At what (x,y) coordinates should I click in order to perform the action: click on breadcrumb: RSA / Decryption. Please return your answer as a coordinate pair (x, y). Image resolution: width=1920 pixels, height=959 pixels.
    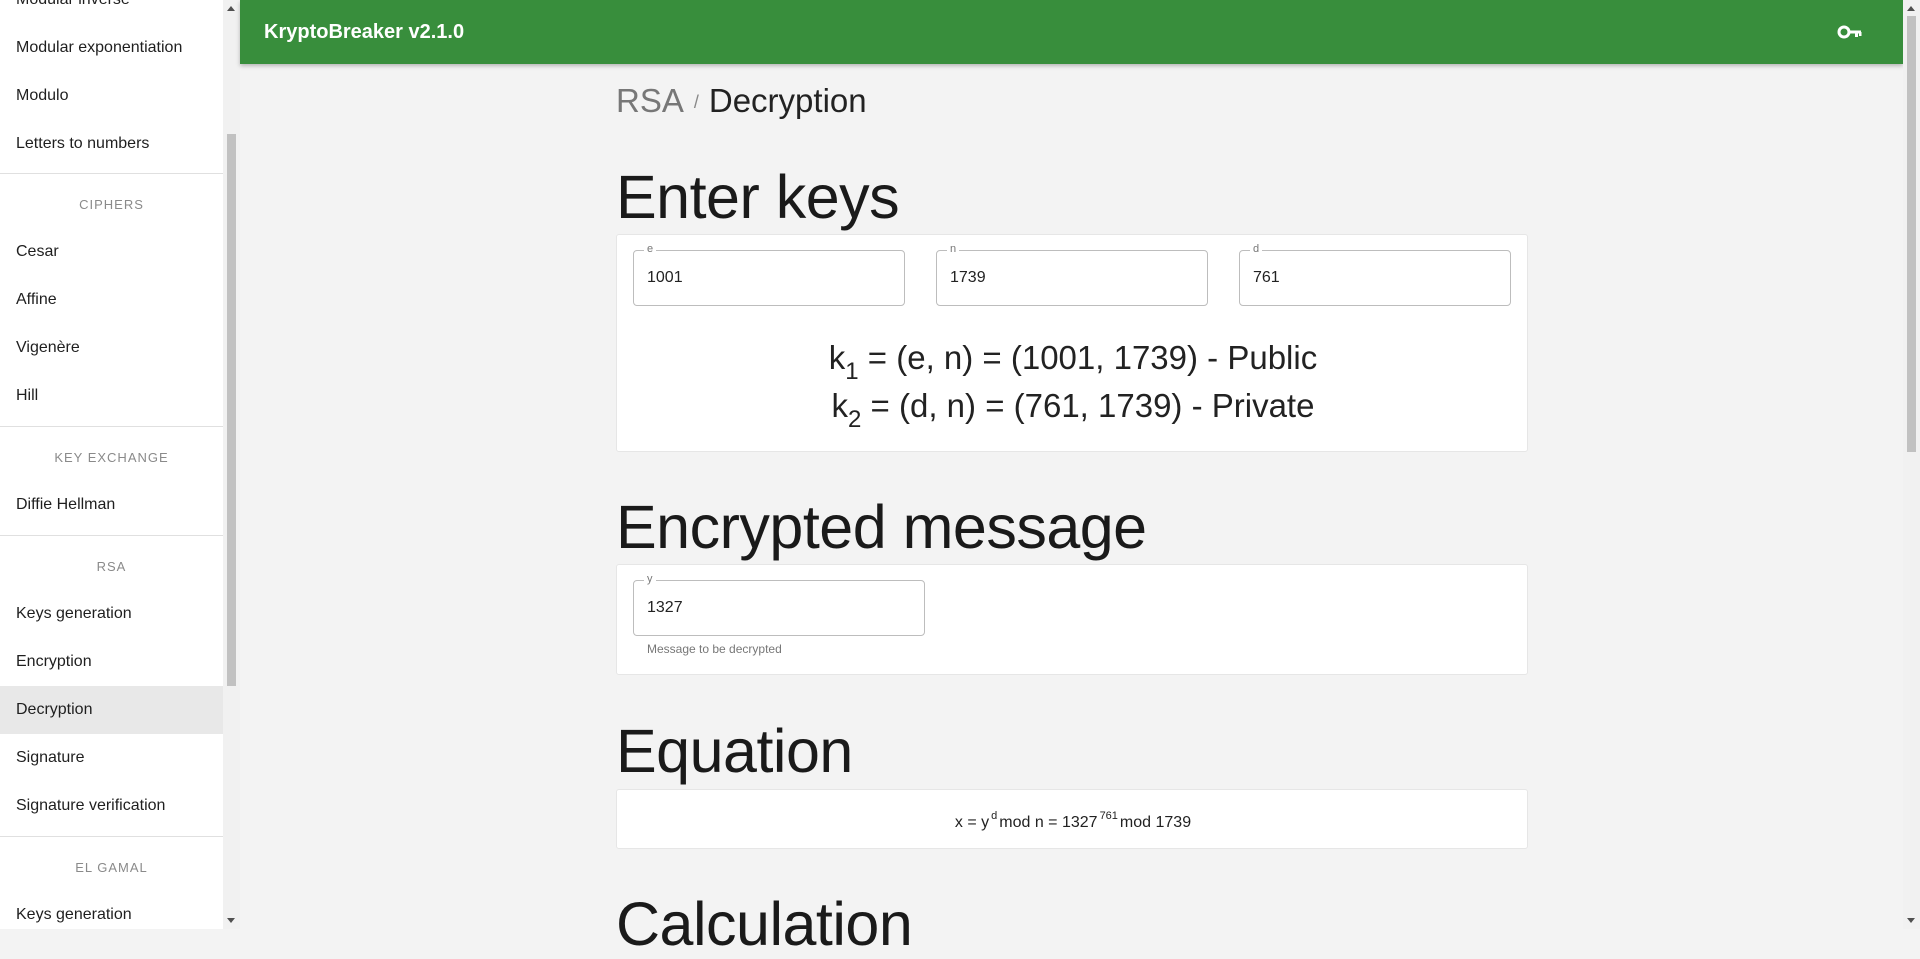
    Looking at the image, I should click on (741, 101).